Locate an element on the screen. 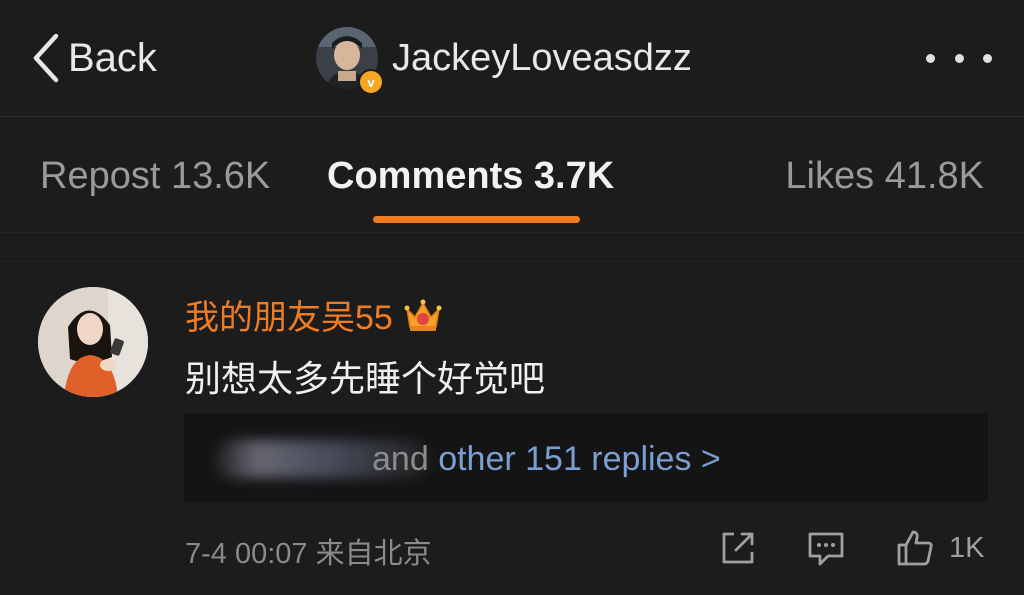 The image size is (1024, 595). comment-timestamp: 7-4 00:07 is located at coordinates (246, 554).